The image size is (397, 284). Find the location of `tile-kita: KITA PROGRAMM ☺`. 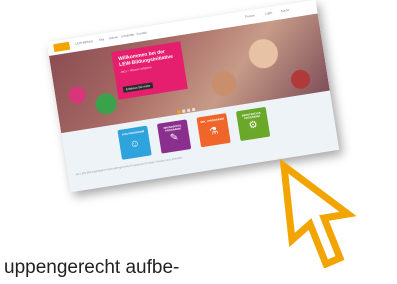

tile-kita: KITA PROGRAMM ☺ is located at coordinates (134, 142).